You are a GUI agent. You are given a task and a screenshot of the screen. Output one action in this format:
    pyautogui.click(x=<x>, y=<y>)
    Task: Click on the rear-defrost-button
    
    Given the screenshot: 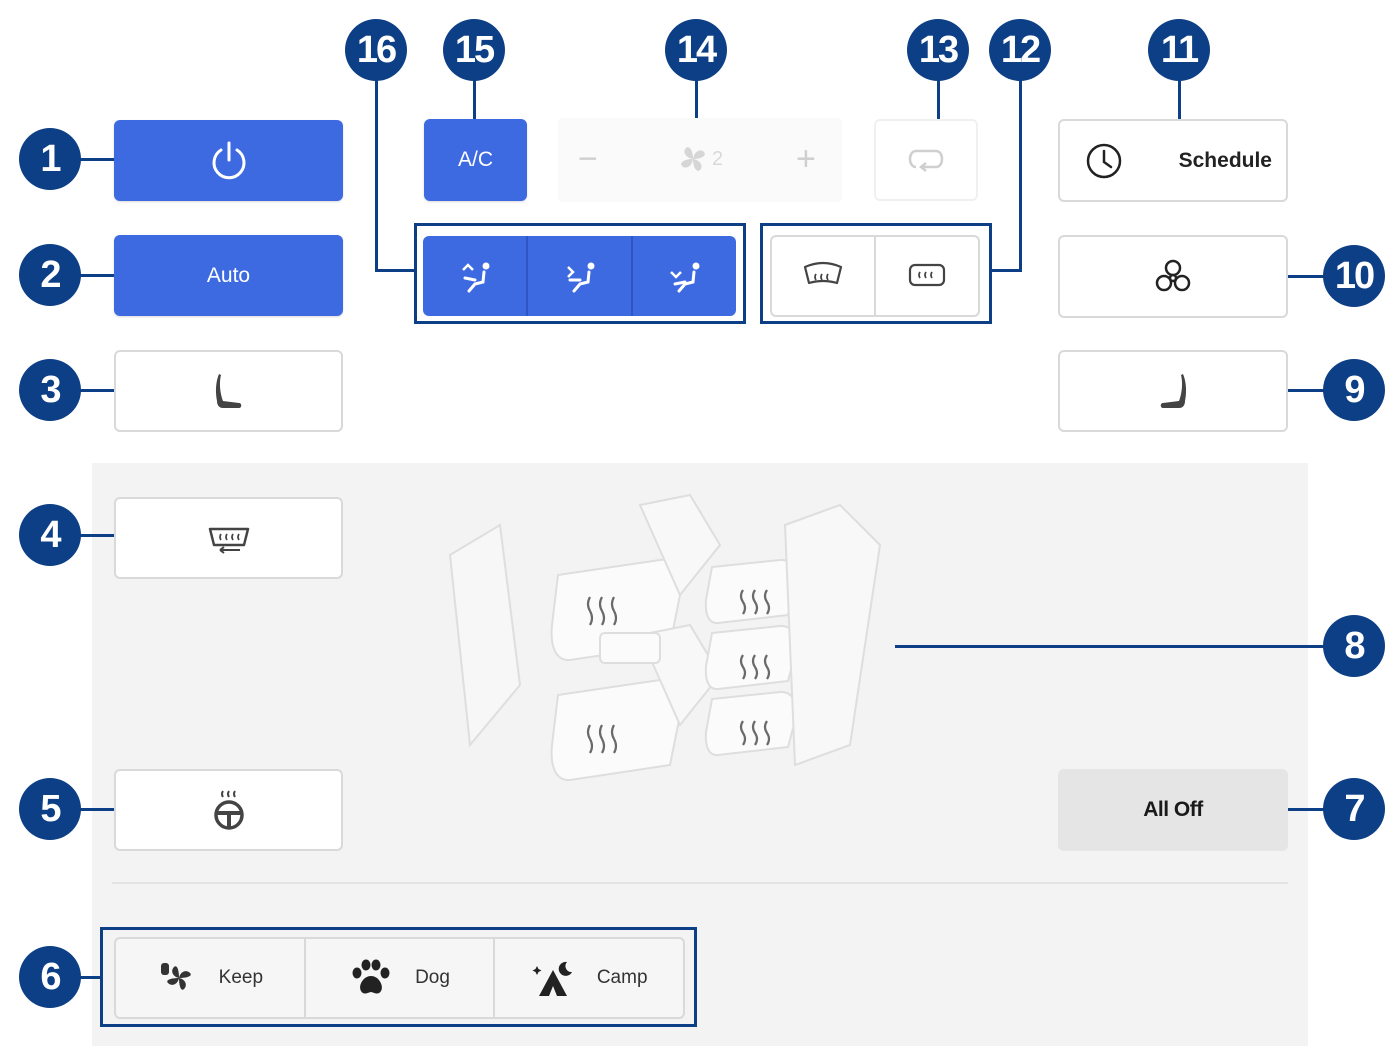 What is the action you would take?
    pyautogui.click(x=228, y=538)
    